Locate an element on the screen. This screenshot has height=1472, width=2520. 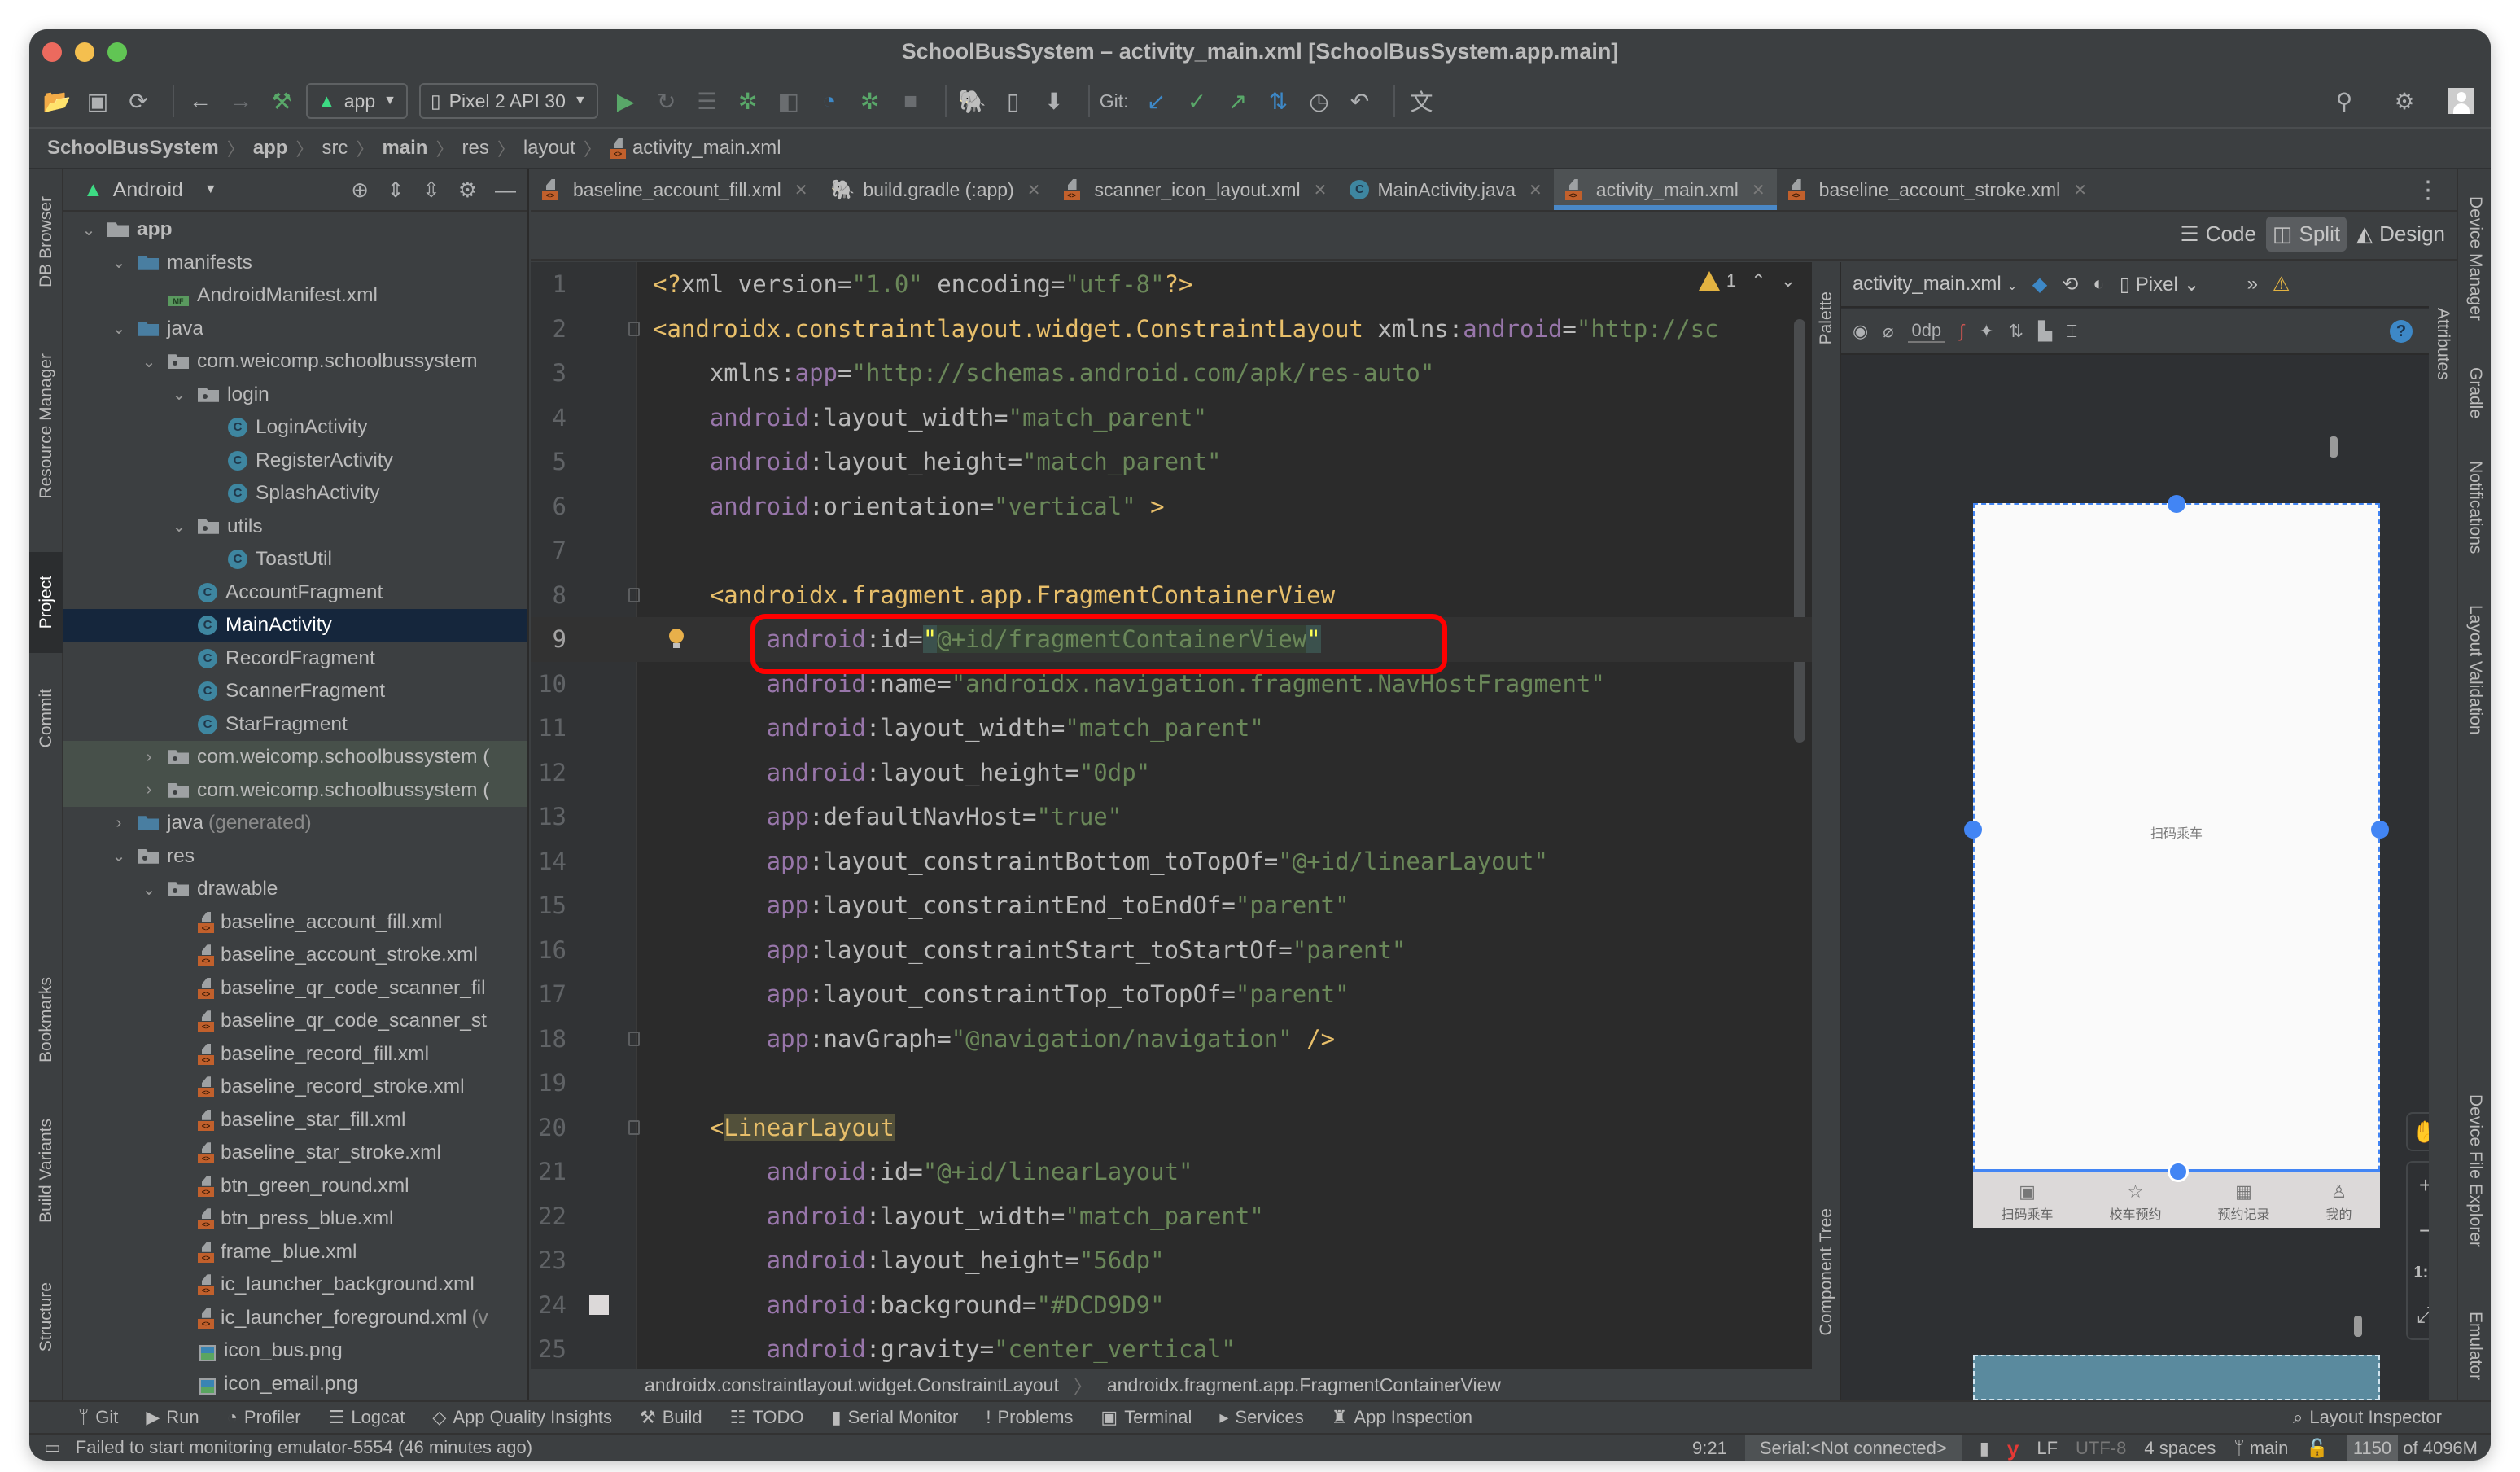
night-mode-icon: ◐ is located at coordinates (2099, 284).